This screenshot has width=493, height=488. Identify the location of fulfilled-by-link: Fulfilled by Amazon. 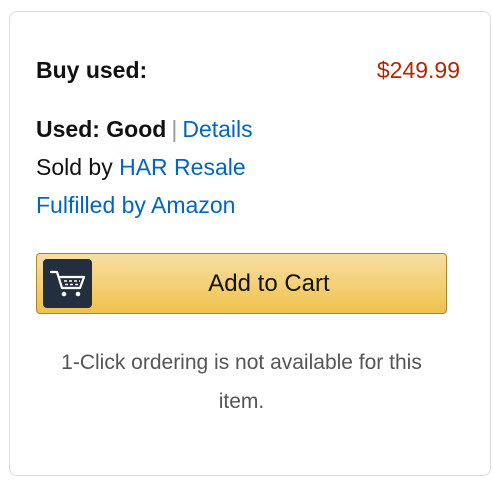
(135, 205).